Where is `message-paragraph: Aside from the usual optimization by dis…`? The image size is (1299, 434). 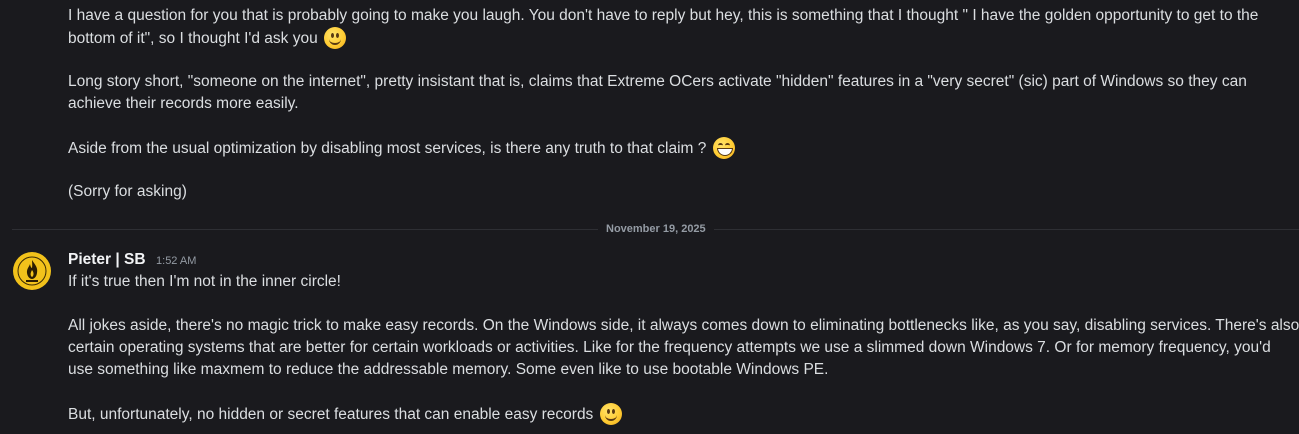 message-paragraph: Aside from the usual optimization by dis… is located at coordinates (401, 148).